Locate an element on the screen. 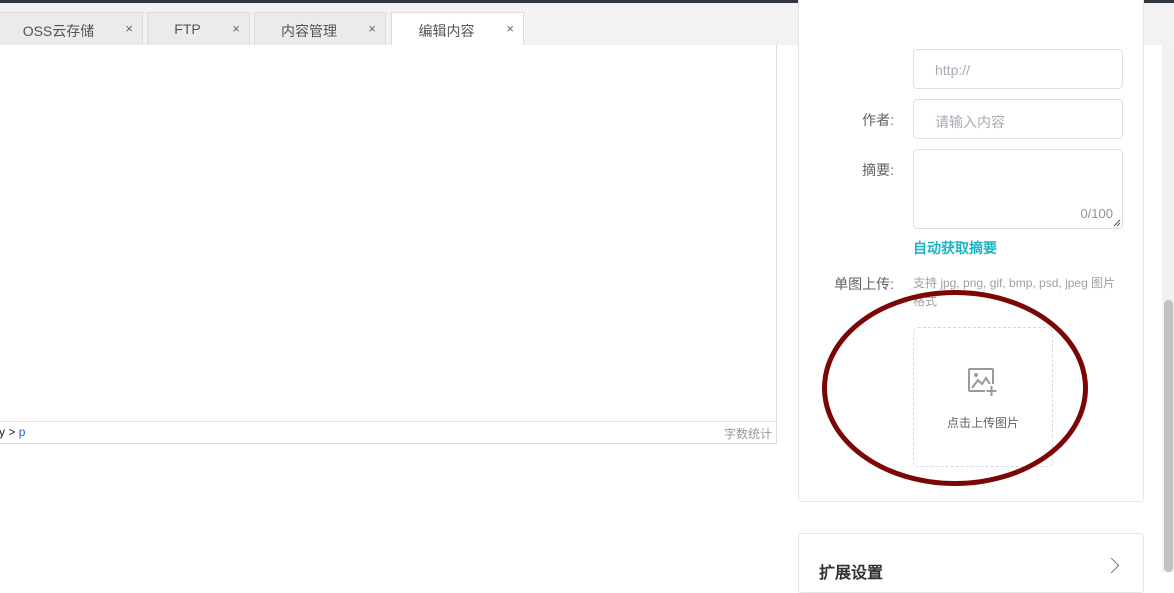 Image resolution: width=1174 pixels, height=593 pixels. resize-handle-icon is located at coordinates (1117, 223).